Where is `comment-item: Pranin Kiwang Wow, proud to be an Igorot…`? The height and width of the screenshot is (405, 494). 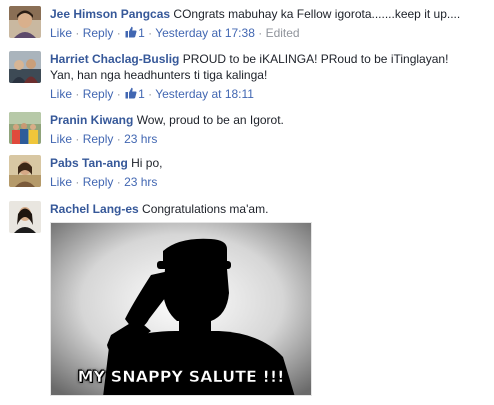 comment-item: Pranin Kiwang Wow, proud to be an Igorot… is located at coordinates (249, 132).